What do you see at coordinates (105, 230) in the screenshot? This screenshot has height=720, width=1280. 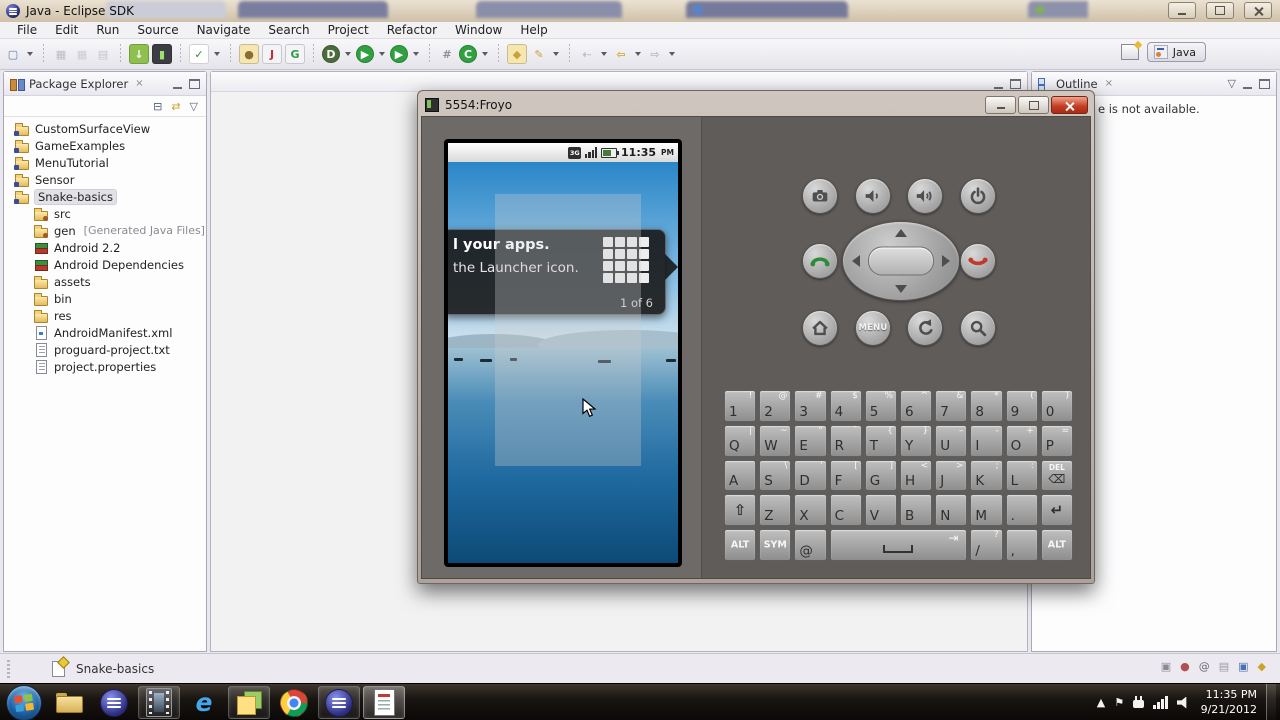 I see `tree-item-gen: gen [Generated Java Files]` at bounding box center [105, 230].